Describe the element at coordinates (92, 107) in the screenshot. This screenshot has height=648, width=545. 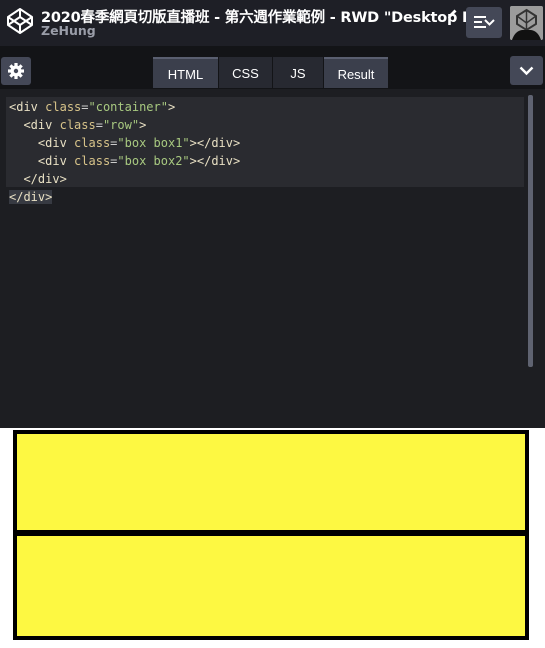
I see `code-line: <div class="container">` at that location.